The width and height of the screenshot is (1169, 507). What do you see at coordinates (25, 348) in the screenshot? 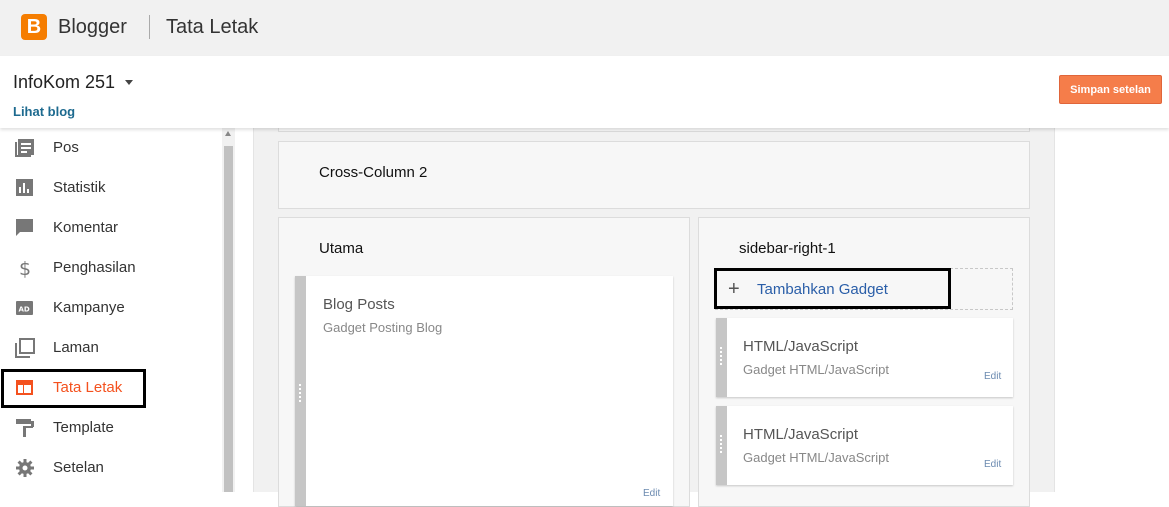
I see `pages-icon` at bounding box center [25, 348].